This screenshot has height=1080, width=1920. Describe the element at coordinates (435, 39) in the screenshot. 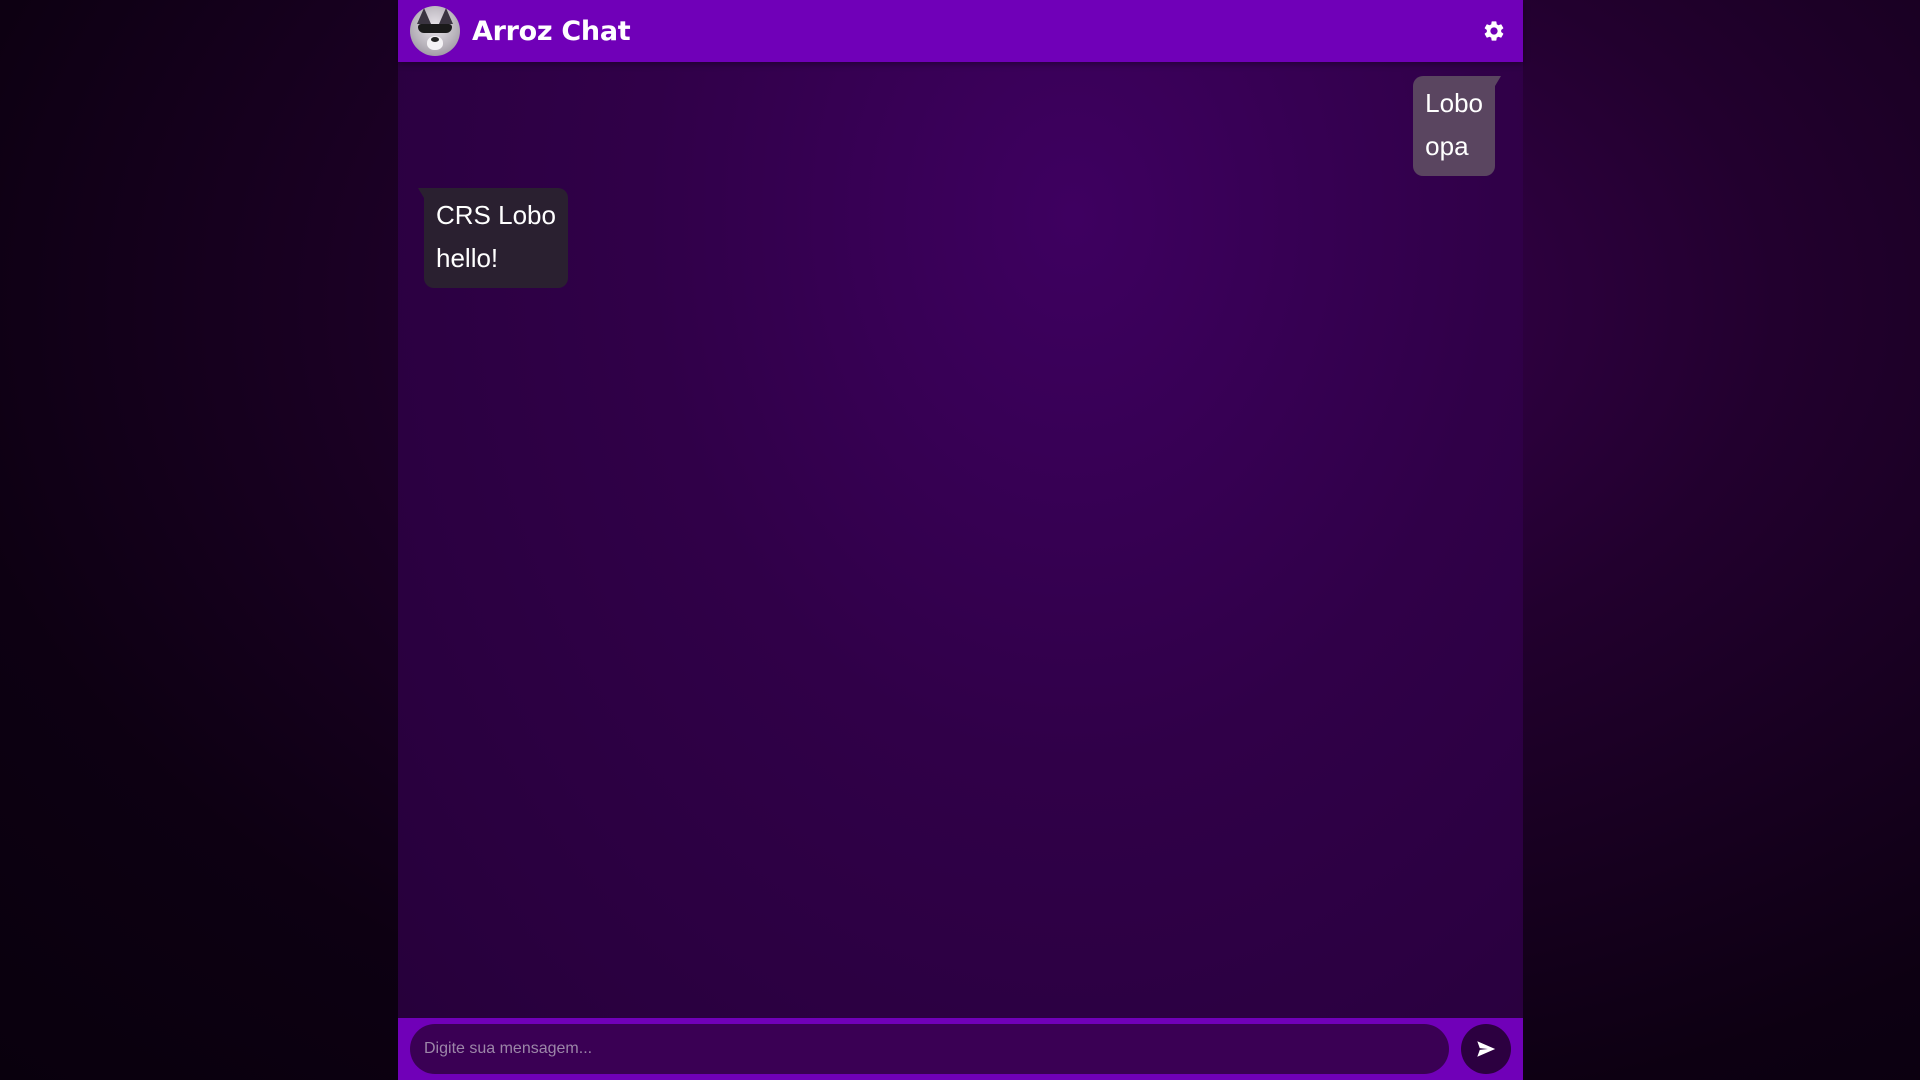

I see `avatar-nose` at that location.